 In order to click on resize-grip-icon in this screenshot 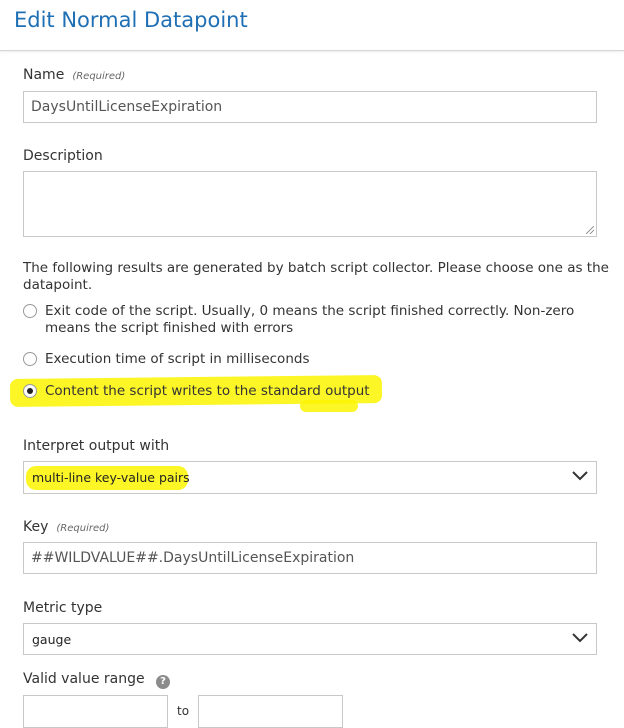, I will do `click(590, 230)`.